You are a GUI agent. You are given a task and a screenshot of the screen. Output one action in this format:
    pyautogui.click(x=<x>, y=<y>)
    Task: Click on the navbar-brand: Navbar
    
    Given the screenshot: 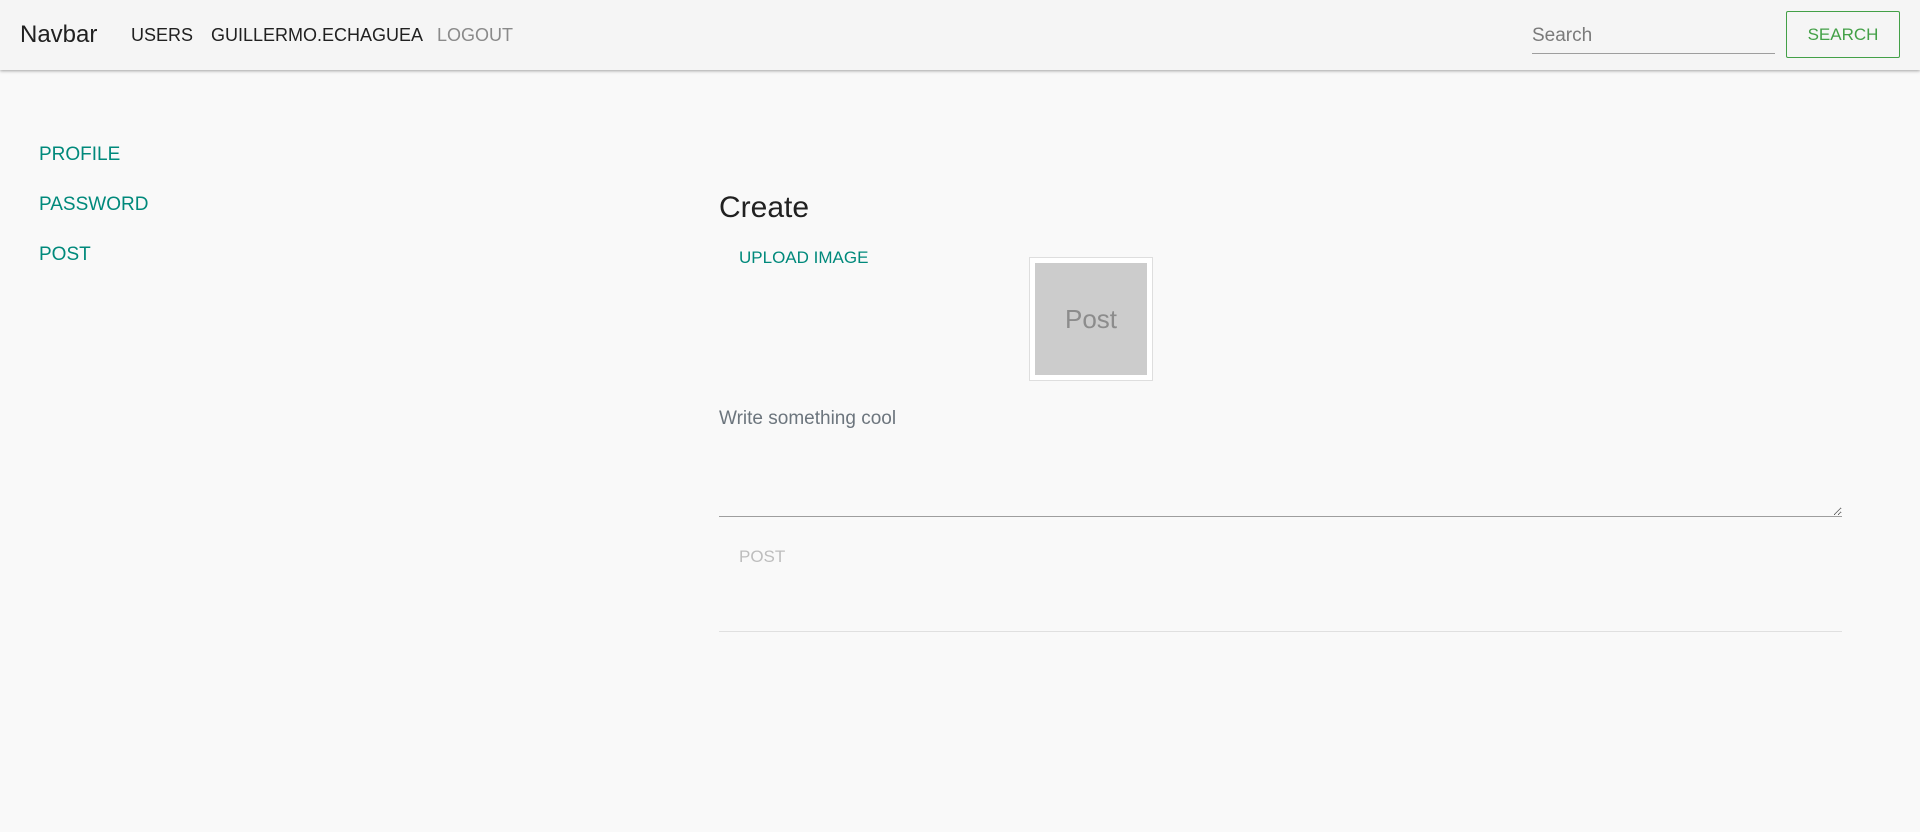 What is the action you would take?
    pyautogui.click(x=58, y=35)
    